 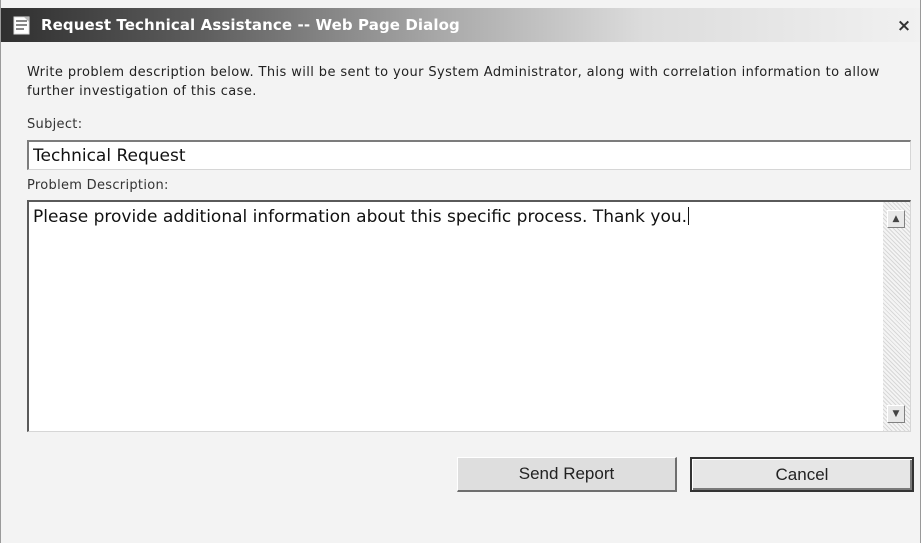 I want to click on scroll-up-button: ▲, so click(x=896, y=219).